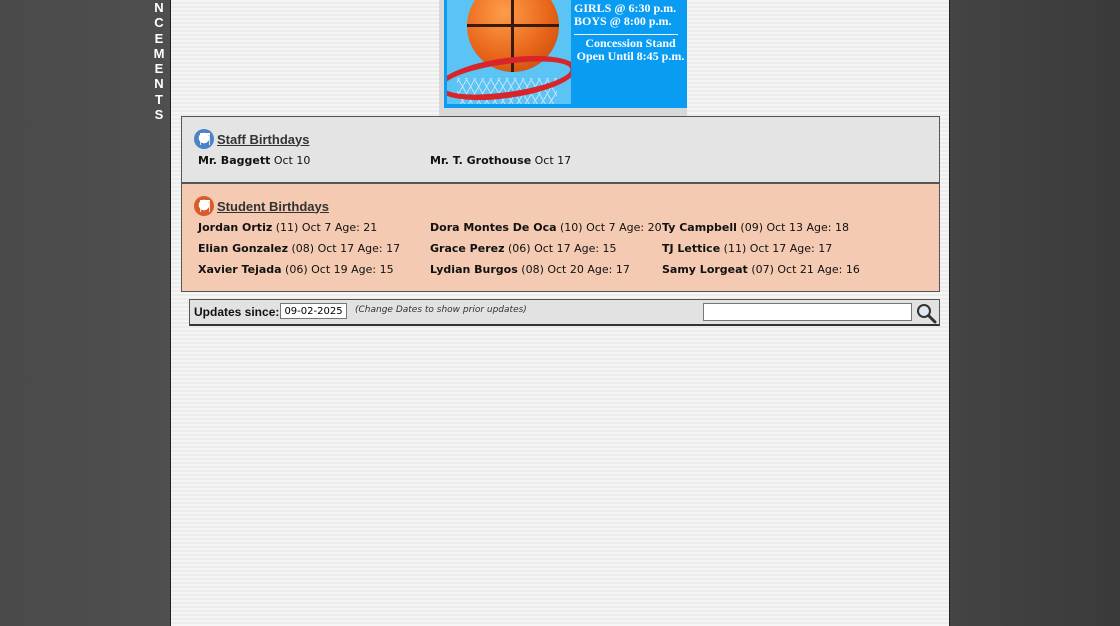 The height and width of the screenshot is (626, 1120). I want to click on list-item: TJ Lettice (11) Oct 17 Age: 17, so click(747, 248).